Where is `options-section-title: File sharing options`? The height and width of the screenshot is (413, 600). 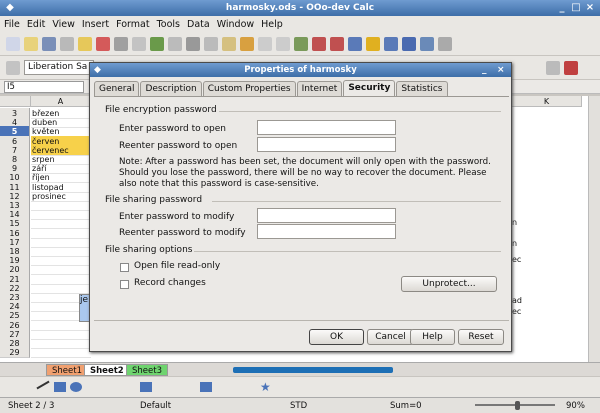 options-section-title: File sharing options is located at coordinates (149, 250).